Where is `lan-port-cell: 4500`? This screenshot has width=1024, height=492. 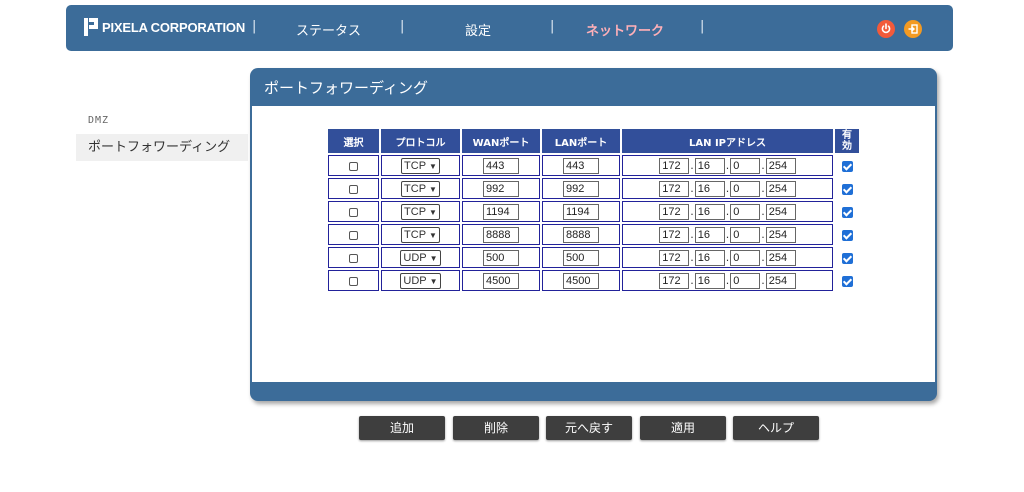 lan-port-cell: 4500 is located at coordinates (581, 280).